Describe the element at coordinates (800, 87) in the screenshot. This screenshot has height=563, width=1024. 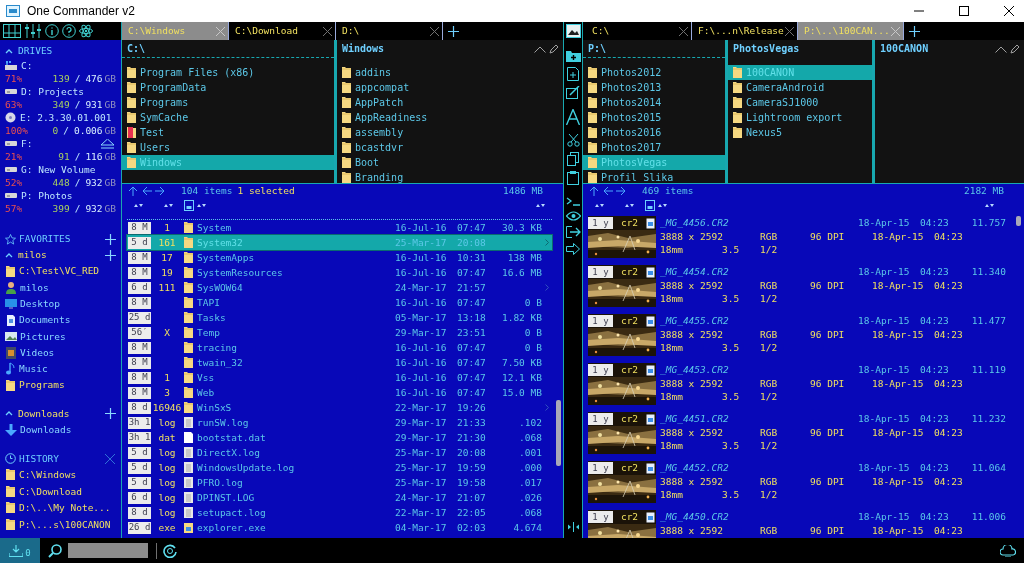
I see `folder-item: CameraAndroid` at that location.